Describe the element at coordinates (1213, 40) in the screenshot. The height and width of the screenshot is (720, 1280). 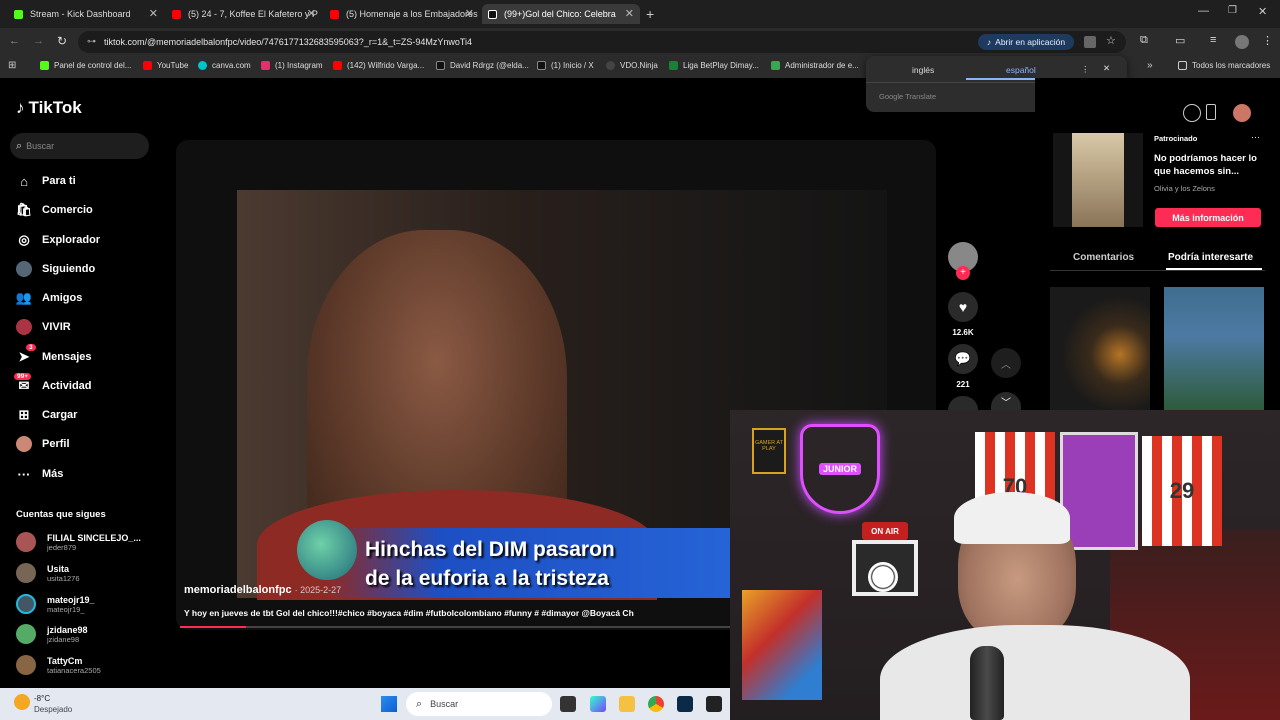
I see `tabs-menu-icon: ≡` at that location.